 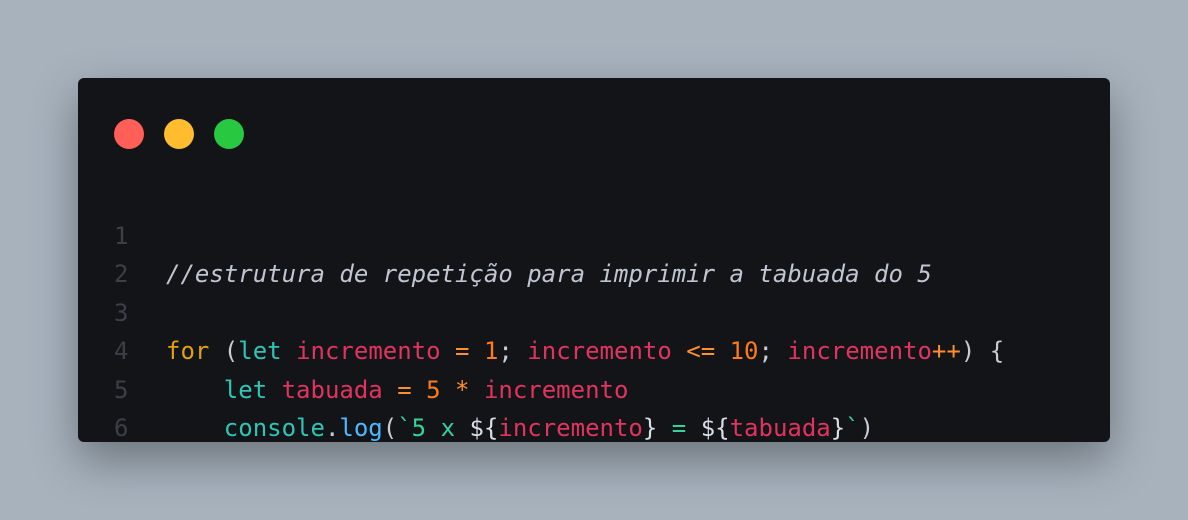 What do you see at coordinates (332, 428) in the screenshot?
I see `code-token: .` at bounding box center [332, 428].